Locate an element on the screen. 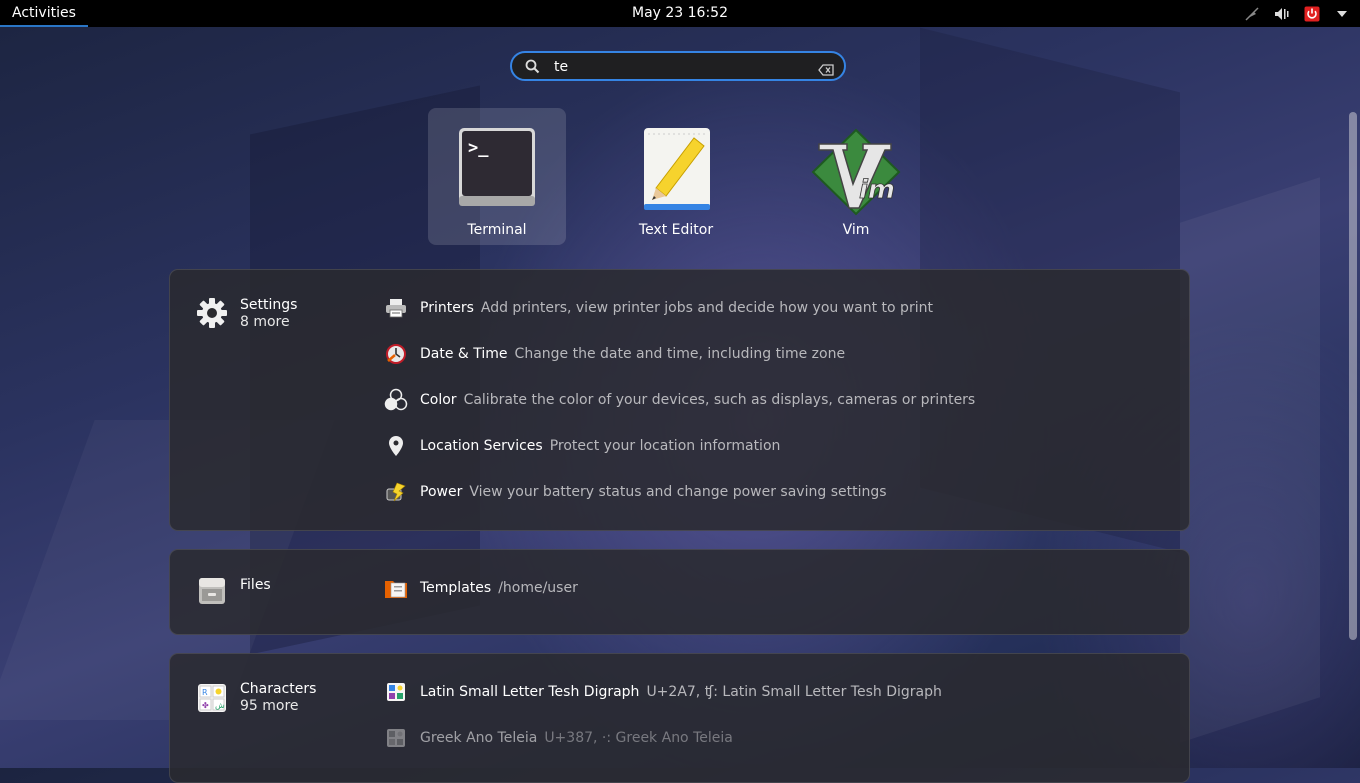  result-greek-ano-teleia: Greek Ano Teleia U+387, · is located at coordinates (558, 738).